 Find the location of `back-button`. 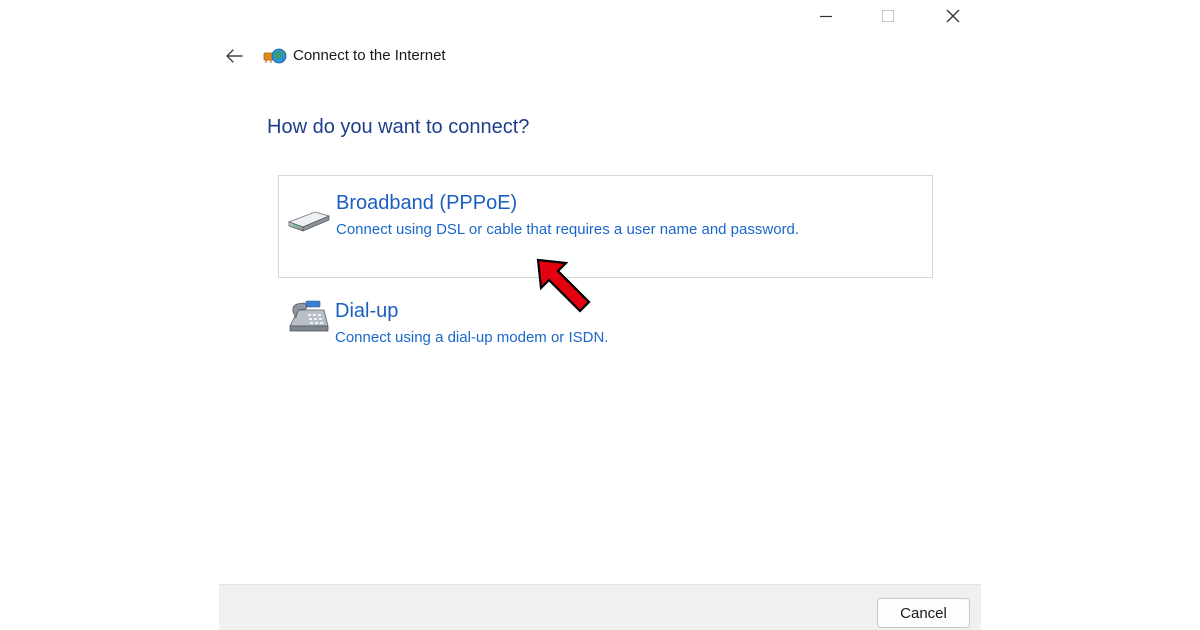

back-button is located at coordinates (234, 56).